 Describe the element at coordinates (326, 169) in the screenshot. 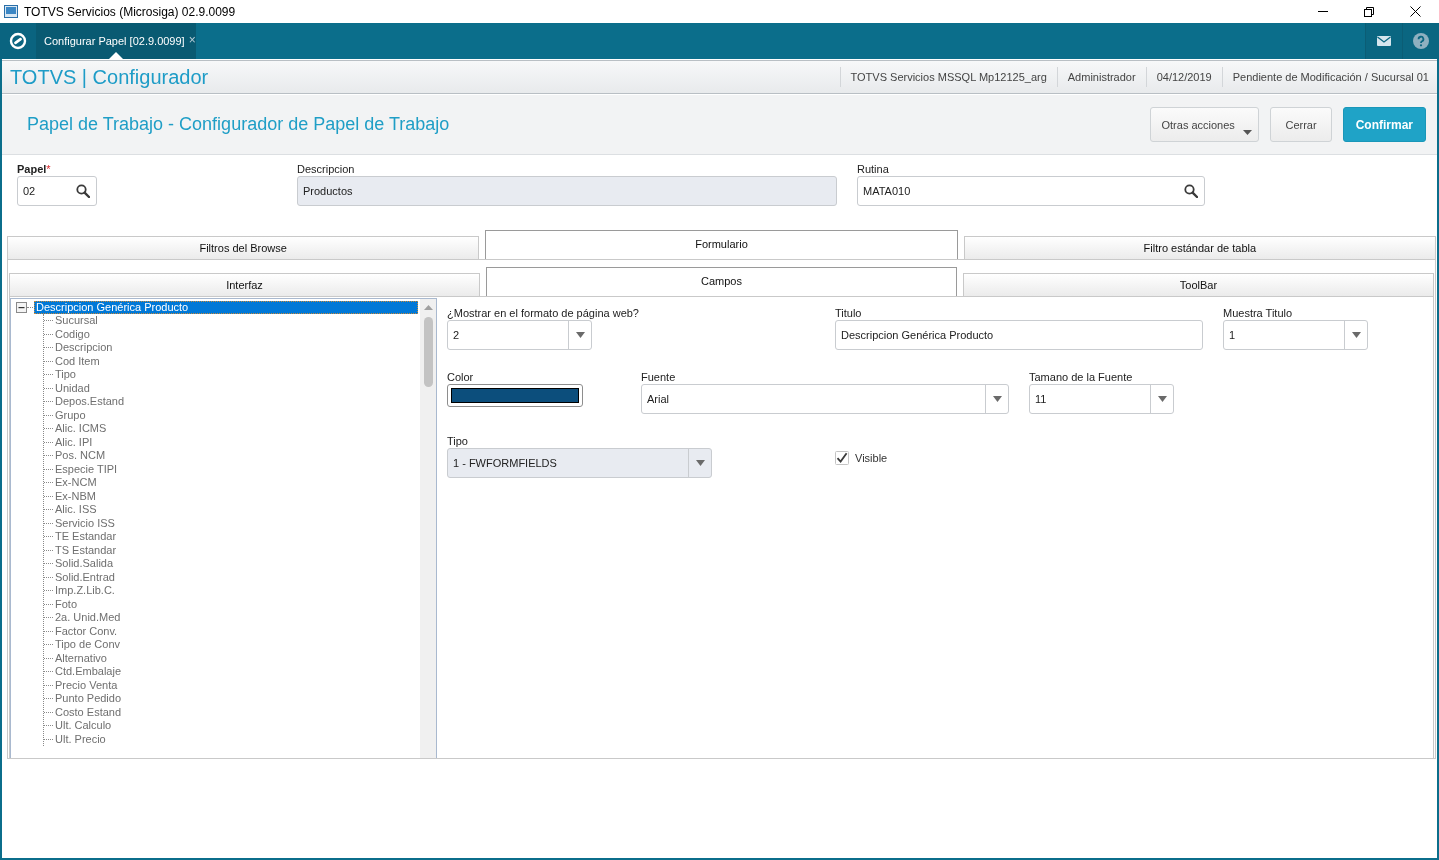

I see `field-label: Descripcion` at that location.